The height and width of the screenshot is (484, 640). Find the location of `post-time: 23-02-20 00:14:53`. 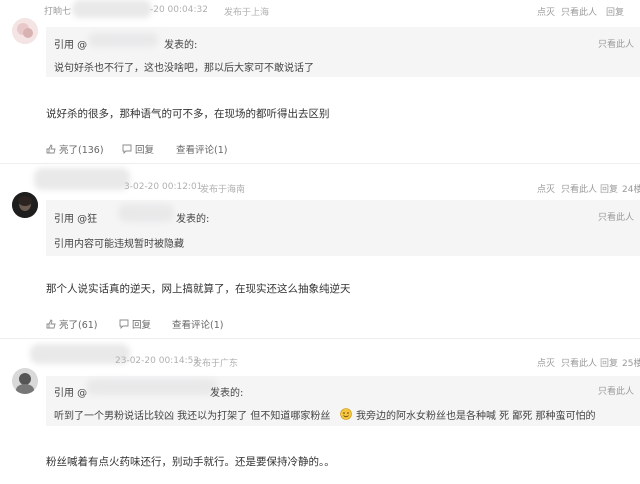

post-time: 23-02-20 00:14:53 is located at coordinates (157, 361).